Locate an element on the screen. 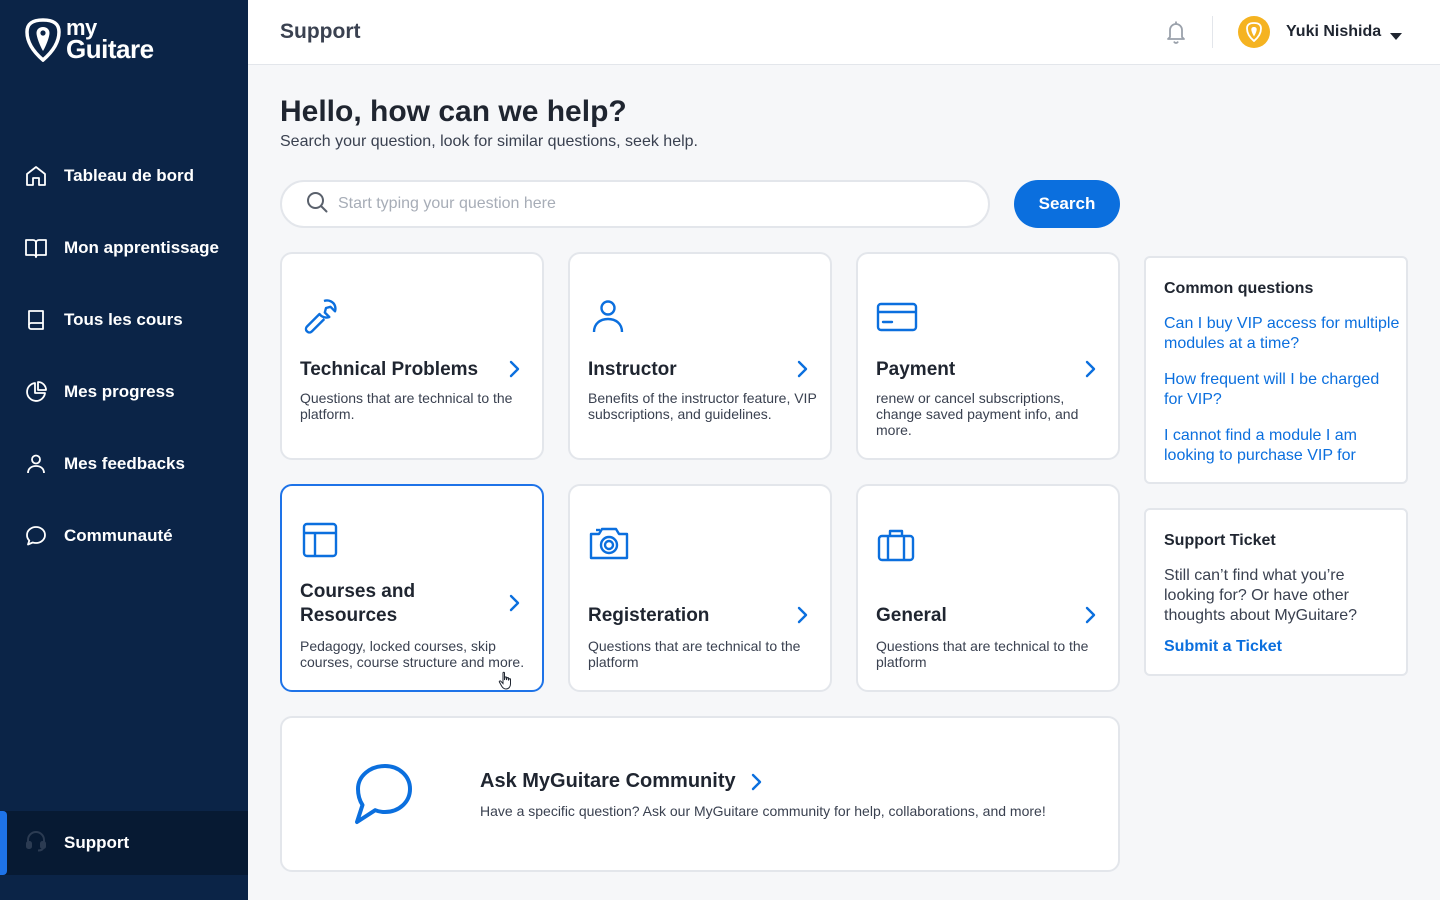  sidebar-item-label: Tous les cours is located at coordinates (123, 319).